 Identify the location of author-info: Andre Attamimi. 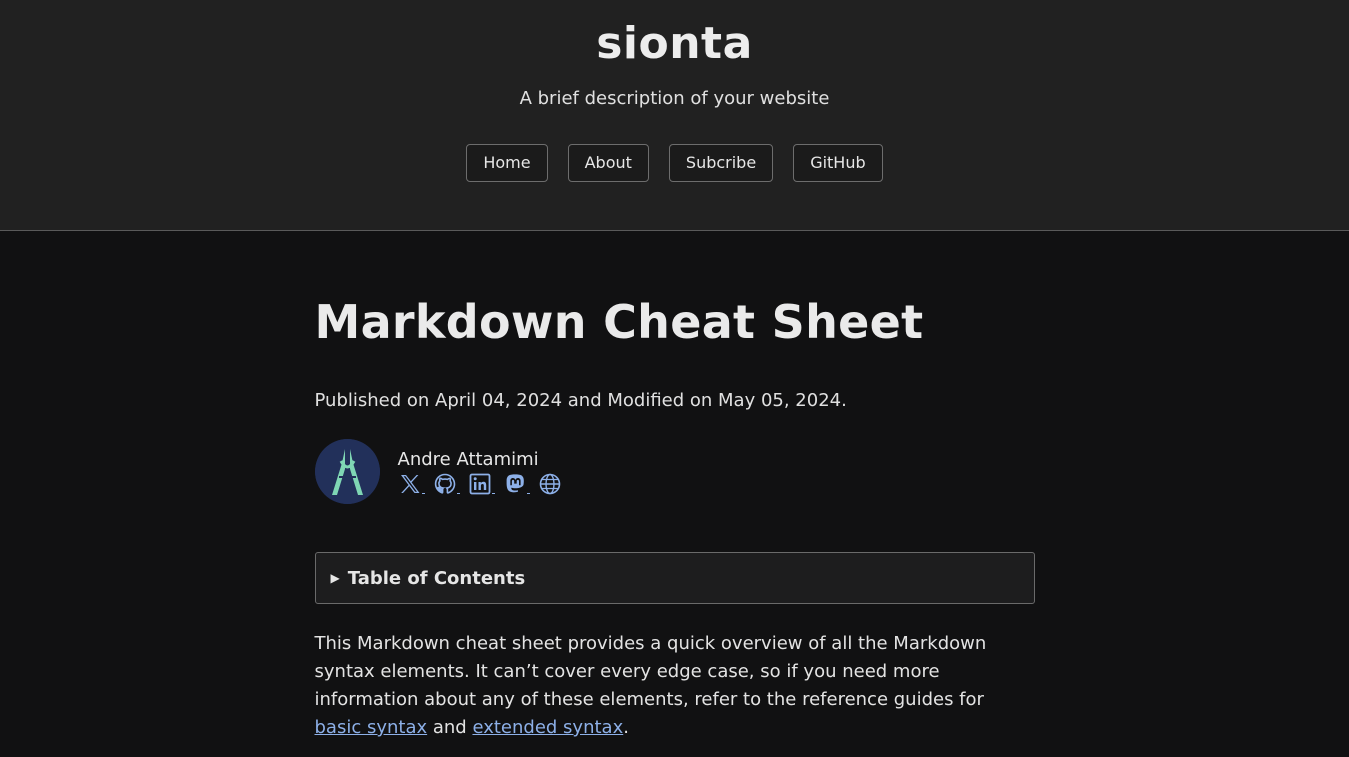
(480, 472).